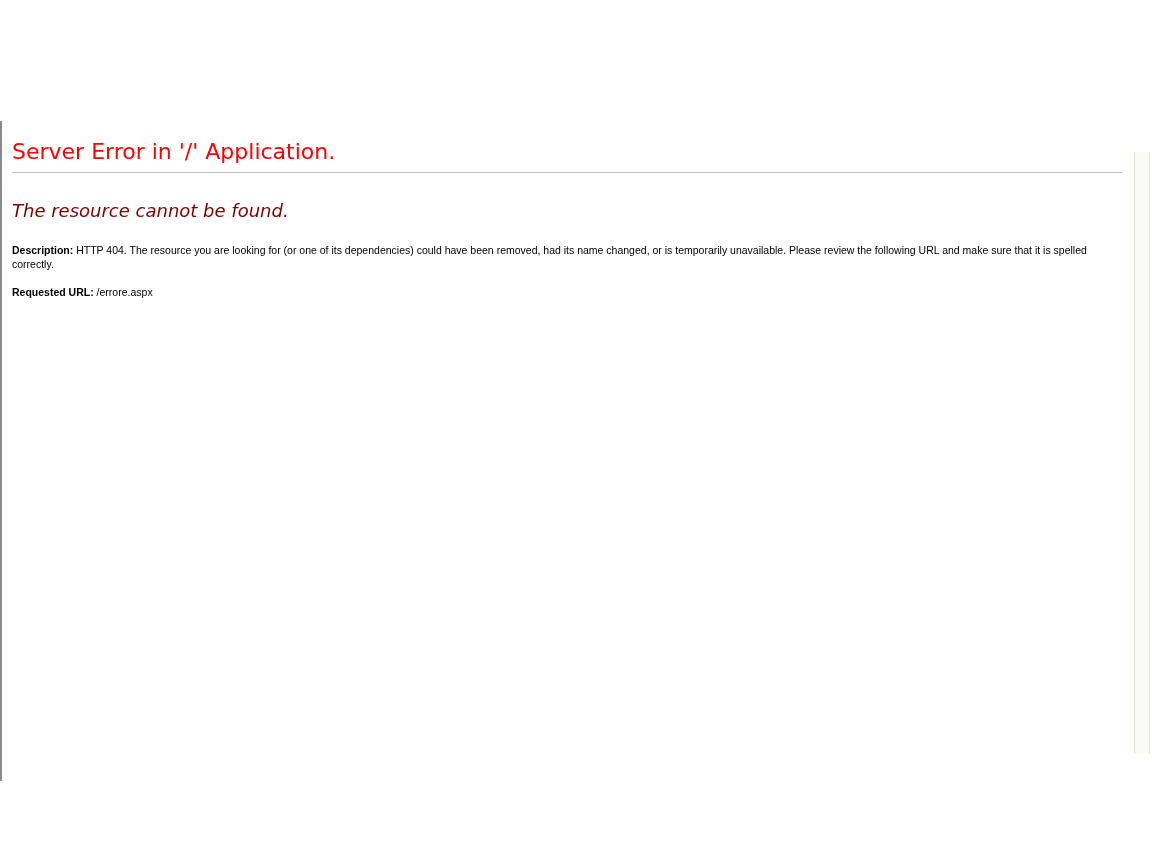 Image resolution: width=1152 pixels, height=864 pixels. What do you see at coordinates (174, 152) in the screenshot?
I see `error-title: Server Error in '/' Application.` at bounding box center [174, 152].